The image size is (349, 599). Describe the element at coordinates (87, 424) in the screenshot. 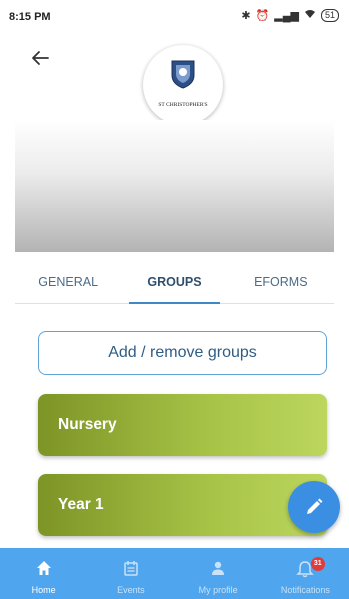

I see `group-card-label: Nursery` at that location.